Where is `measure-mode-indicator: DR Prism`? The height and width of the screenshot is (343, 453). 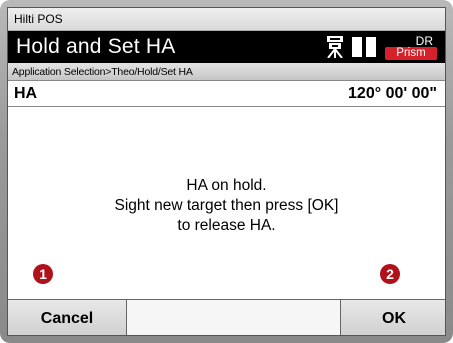 measure-mode-indicator: DR Prism is located at coordinates (411, 47).